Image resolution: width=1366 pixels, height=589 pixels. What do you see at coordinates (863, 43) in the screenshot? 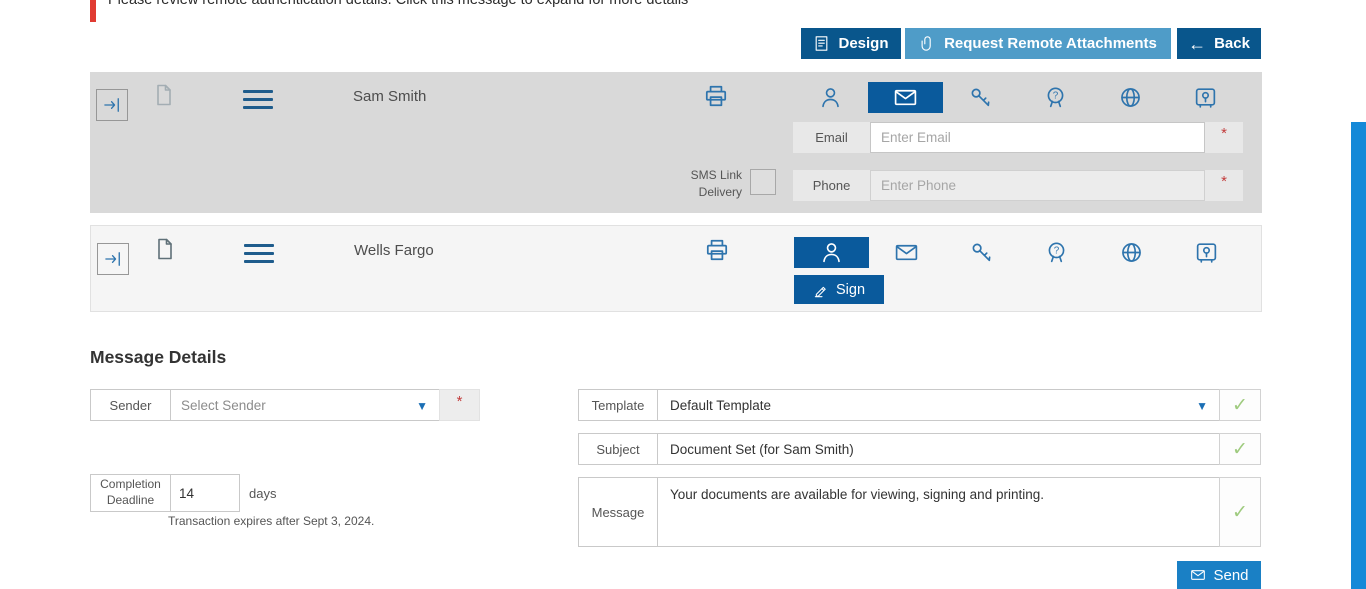
I see `design-button-label: Design` at bounding box center [863, 43].